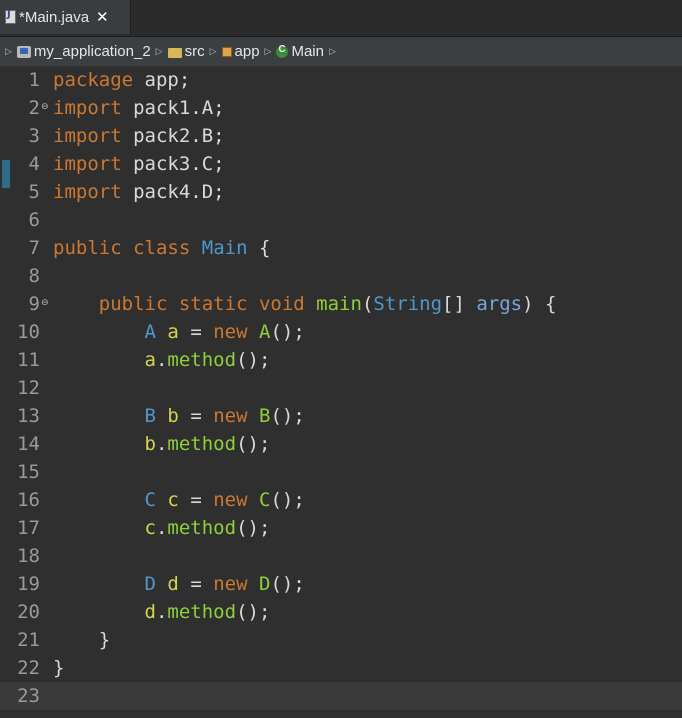 Image resolution: width=682 pixels, height=718 pixels. What do you see at coordinates (264, 332) in the screenshot?
I see `code-token: A` at bounding box center [264, 332].